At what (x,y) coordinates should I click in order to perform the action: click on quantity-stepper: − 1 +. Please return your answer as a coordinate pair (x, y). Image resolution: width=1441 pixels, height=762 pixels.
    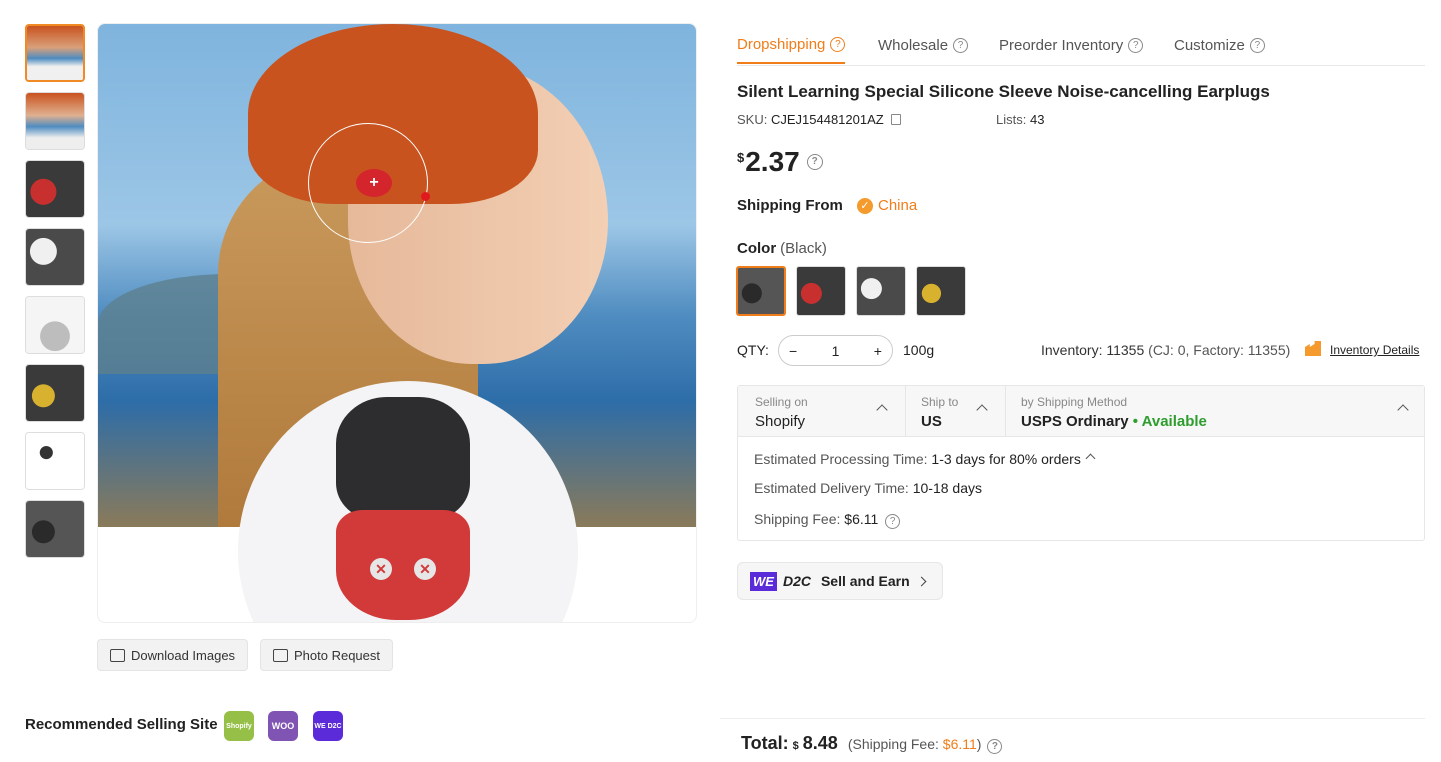
    Looking at the image, I should click on (835, 350).